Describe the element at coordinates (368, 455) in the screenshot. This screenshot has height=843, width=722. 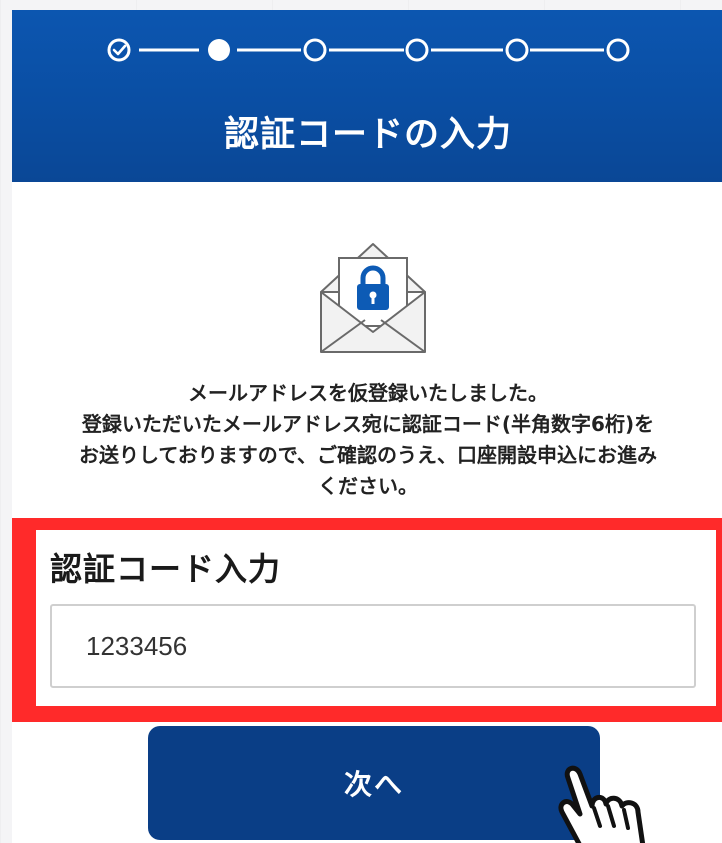
I see `message-line: お送りしておりますので、ご確認のうえ、口座開設申込にお進み` at that location.